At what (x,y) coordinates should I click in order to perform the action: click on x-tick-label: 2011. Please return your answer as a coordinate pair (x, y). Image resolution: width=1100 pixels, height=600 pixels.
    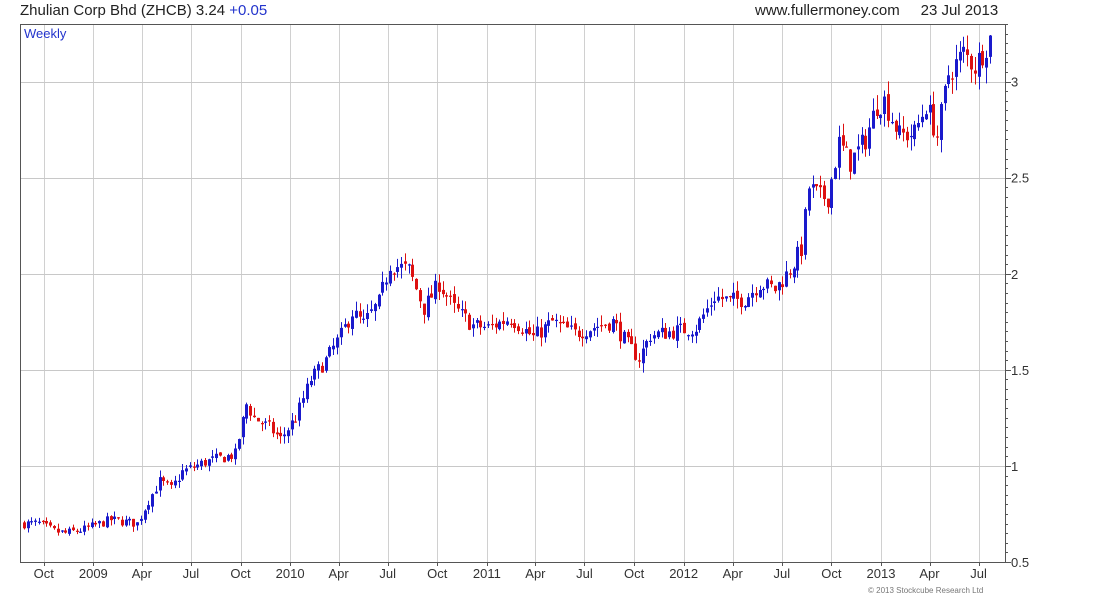
    Looking at the image, I should click on (487, 573).